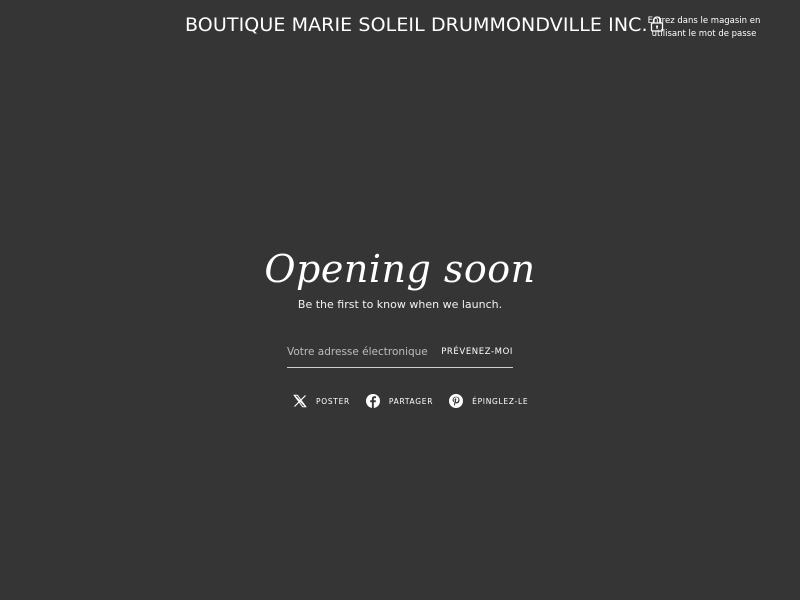 The height and width of the screenshot is (600, 800). Describe the element at coordinates (364, 352) in the screenshot. I see `email-input` at that location.